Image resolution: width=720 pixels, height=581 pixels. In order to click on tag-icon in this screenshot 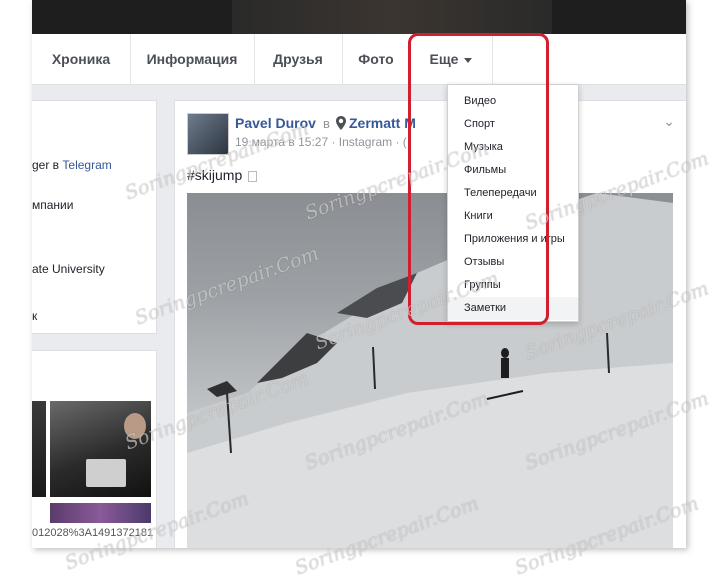, I will do `click(253, 176)`.